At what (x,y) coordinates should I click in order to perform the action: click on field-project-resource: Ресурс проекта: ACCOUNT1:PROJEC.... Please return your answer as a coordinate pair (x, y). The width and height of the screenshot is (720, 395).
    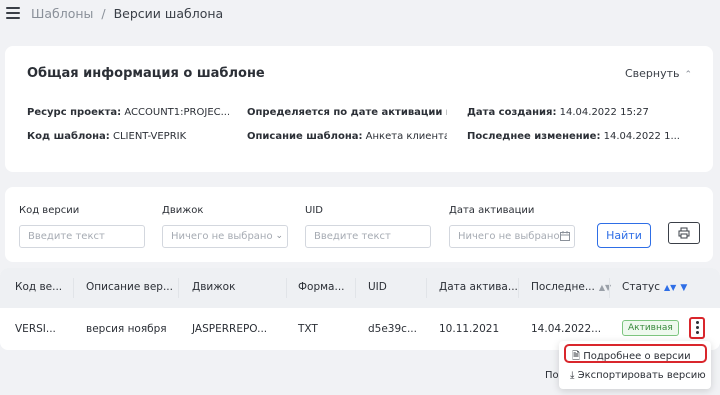
    Looking at the image, I should click on (128, 112).